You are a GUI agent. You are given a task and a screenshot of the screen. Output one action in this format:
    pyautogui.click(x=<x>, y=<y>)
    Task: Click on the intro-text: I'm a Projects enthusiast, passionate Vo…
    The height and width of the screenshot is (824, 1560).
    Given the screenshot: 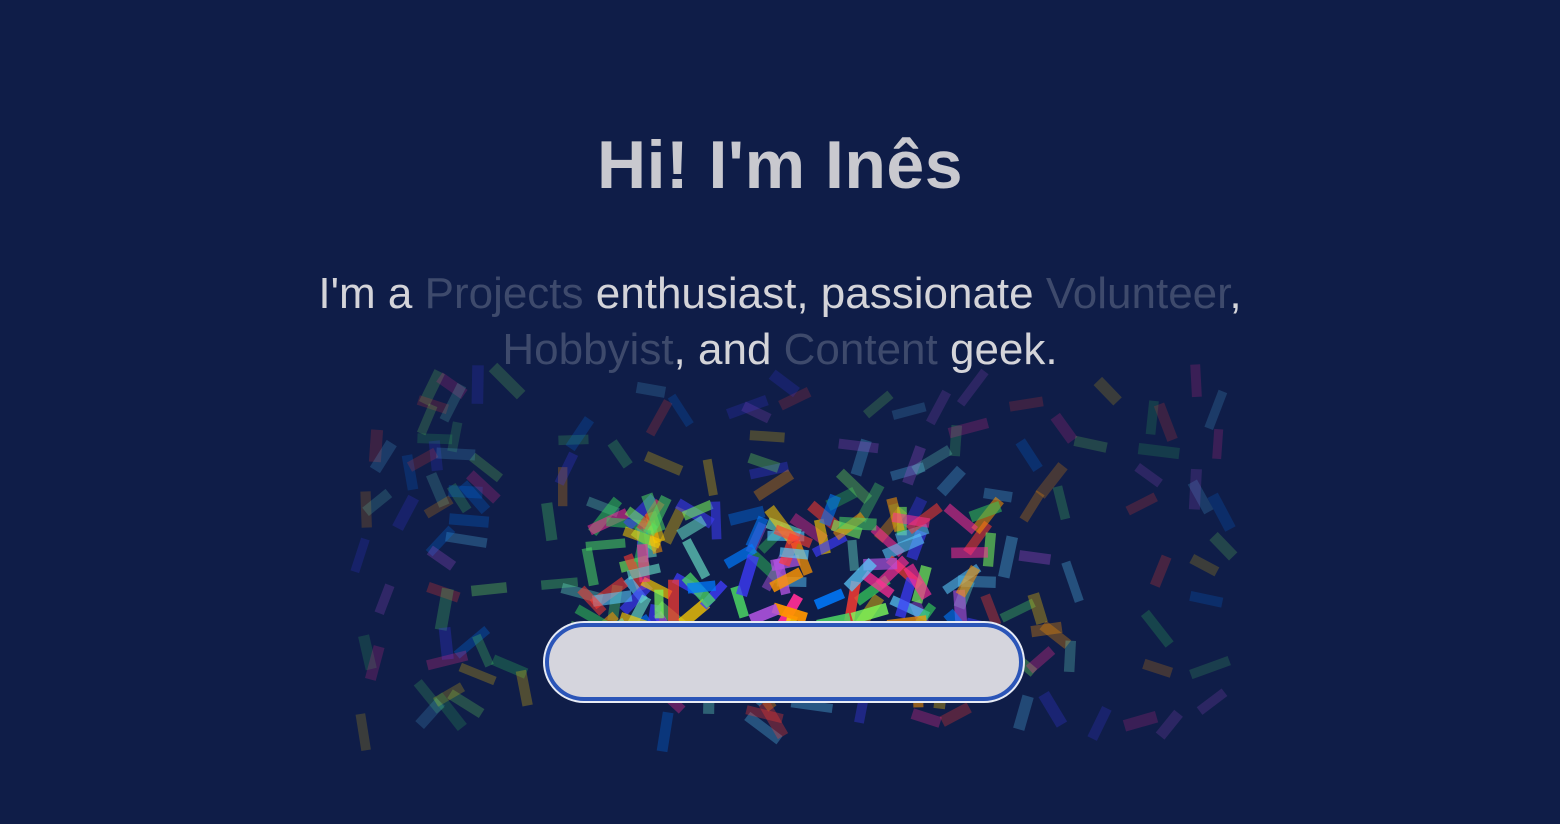 What is the action you would take?
    pyautogui.click(x=780, y=322)
    